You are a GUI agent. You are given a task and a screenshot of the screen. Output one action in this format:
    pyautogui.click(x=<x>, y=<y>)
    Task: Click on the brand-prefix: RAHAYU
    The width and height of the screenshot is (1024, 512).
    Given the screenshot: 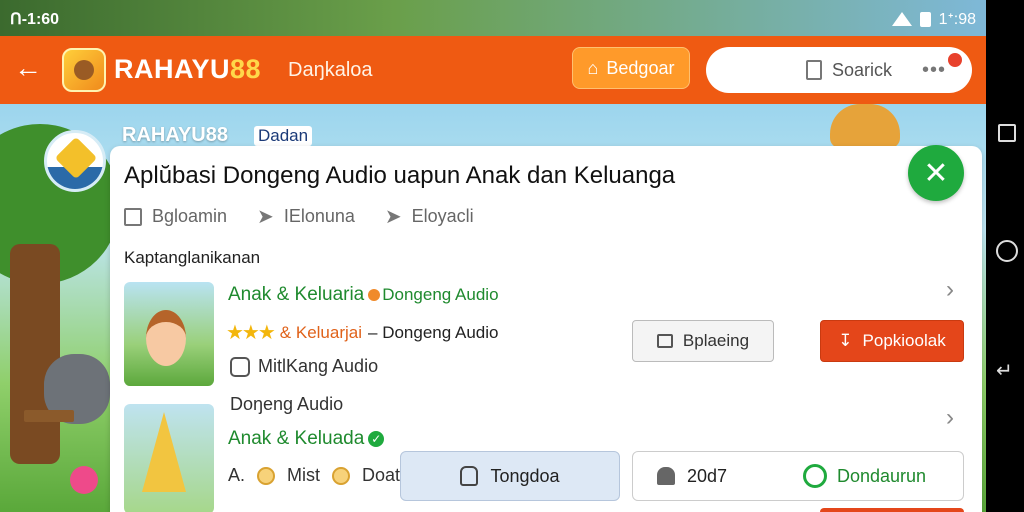 What is the action you would take?
    pyautogui.click(x=172, y=69)
    